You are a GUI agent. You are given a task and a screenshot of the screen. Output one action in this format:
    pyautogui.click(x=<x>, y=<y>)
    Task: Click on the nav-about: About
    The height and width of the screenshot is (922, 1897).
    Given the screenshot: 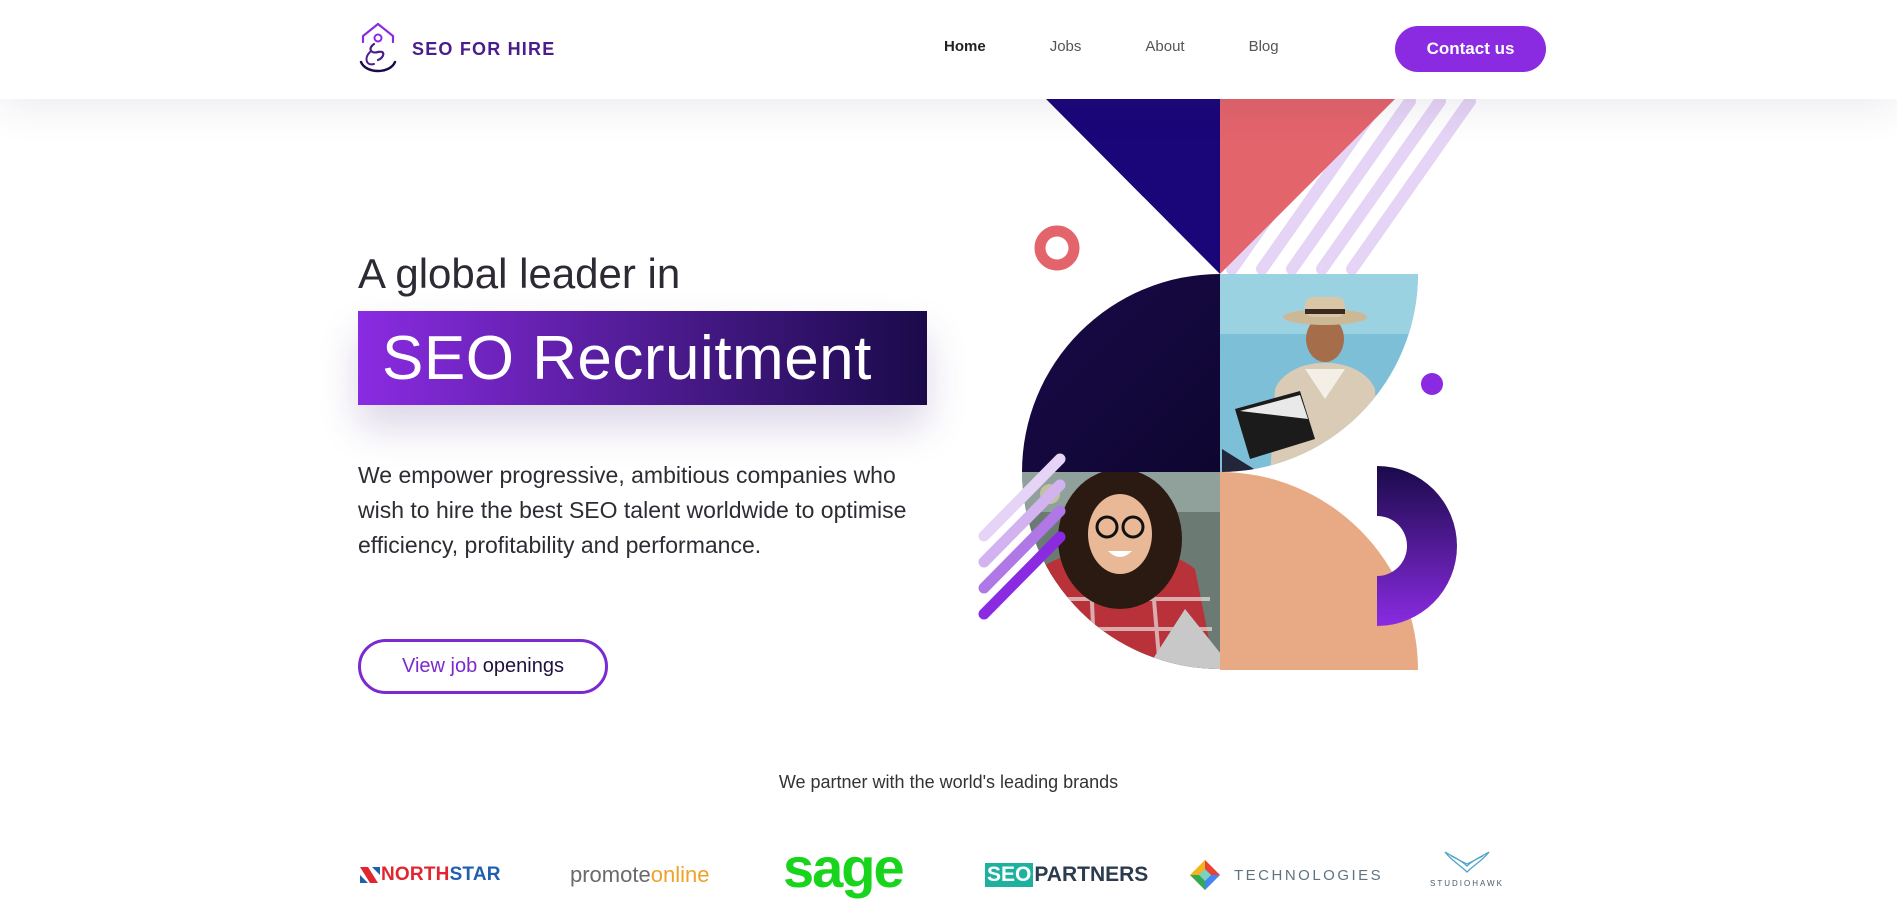 What is the action you would take?
    pyautogui.click(x=1164, y=46)
    